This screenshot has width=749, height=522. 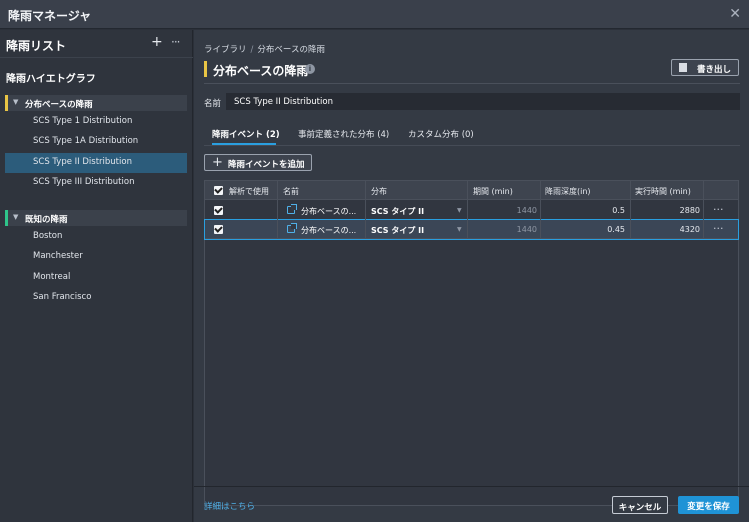 I want to click on table-row: 分布ベースの... SCS タイプ II ▼ 1440 0.5 2880 ···, so click(x=471, y=210).